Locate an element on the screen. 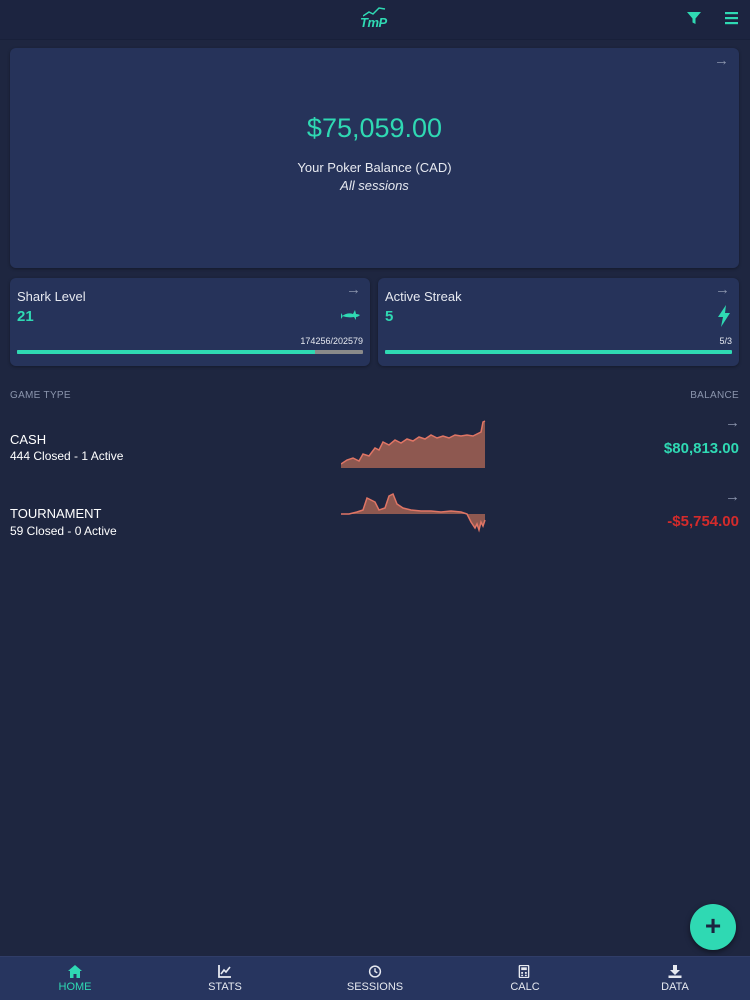  app-logo: TmP is located at coordinates (375, 19).